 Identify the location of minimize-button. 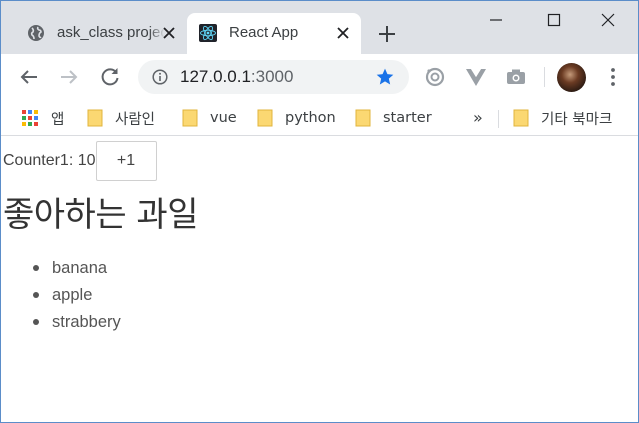
(496, 20).